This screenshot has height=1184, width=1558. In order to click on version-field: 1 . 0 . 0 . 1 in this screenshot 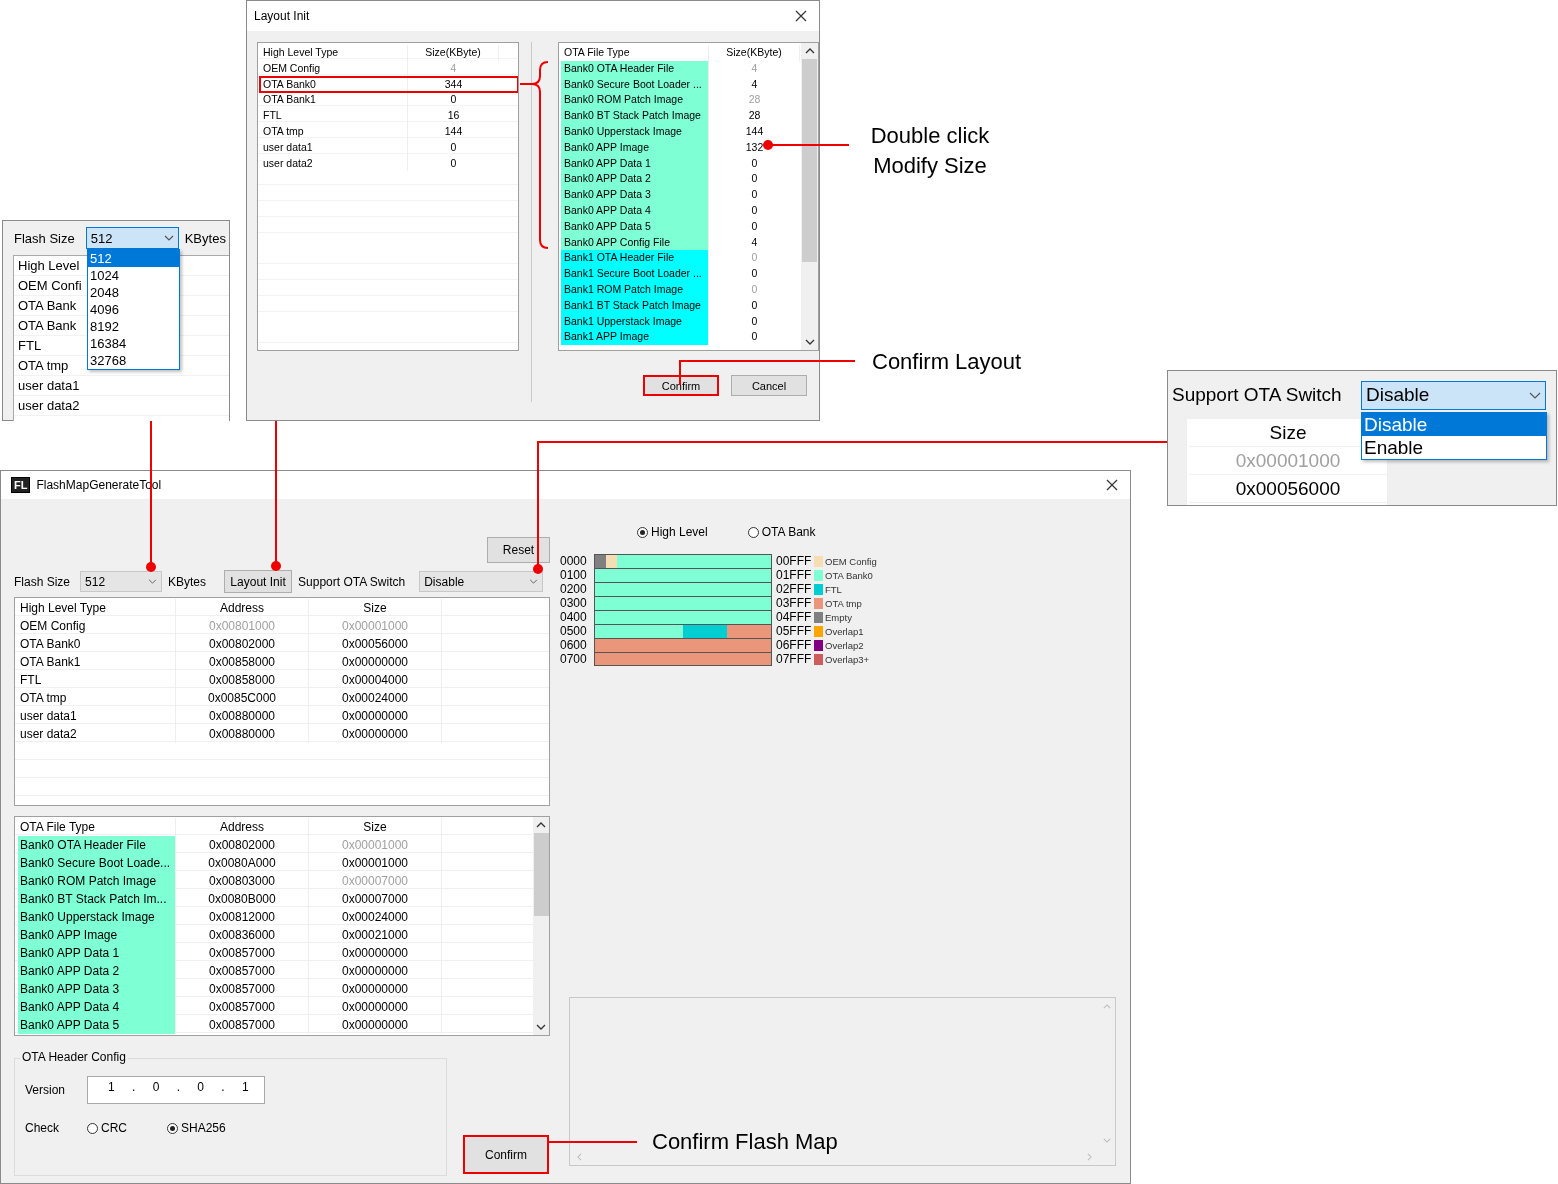, I will do `click(176, 1090)`.